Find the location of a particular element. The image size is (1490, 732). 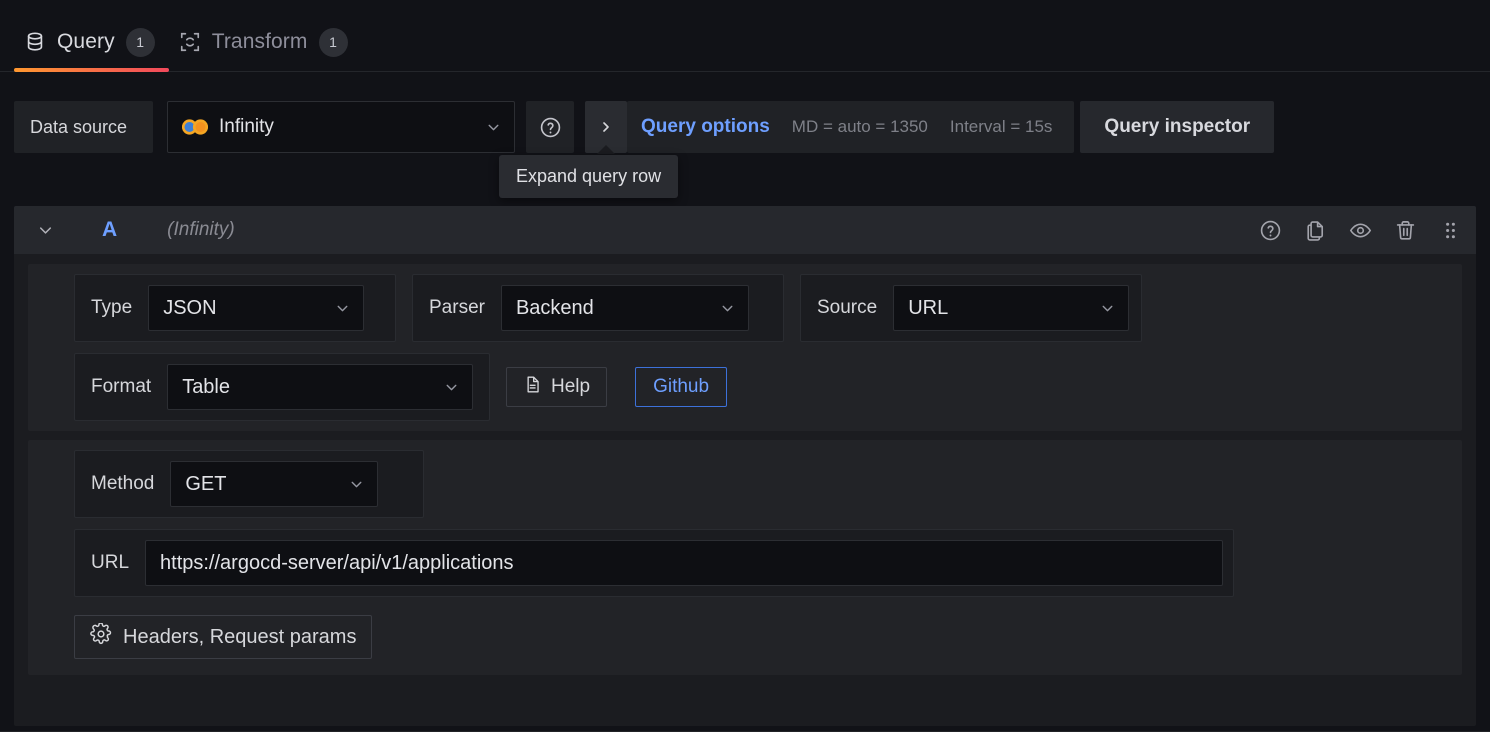

infinity-icon is located at coordinates (195, 127).